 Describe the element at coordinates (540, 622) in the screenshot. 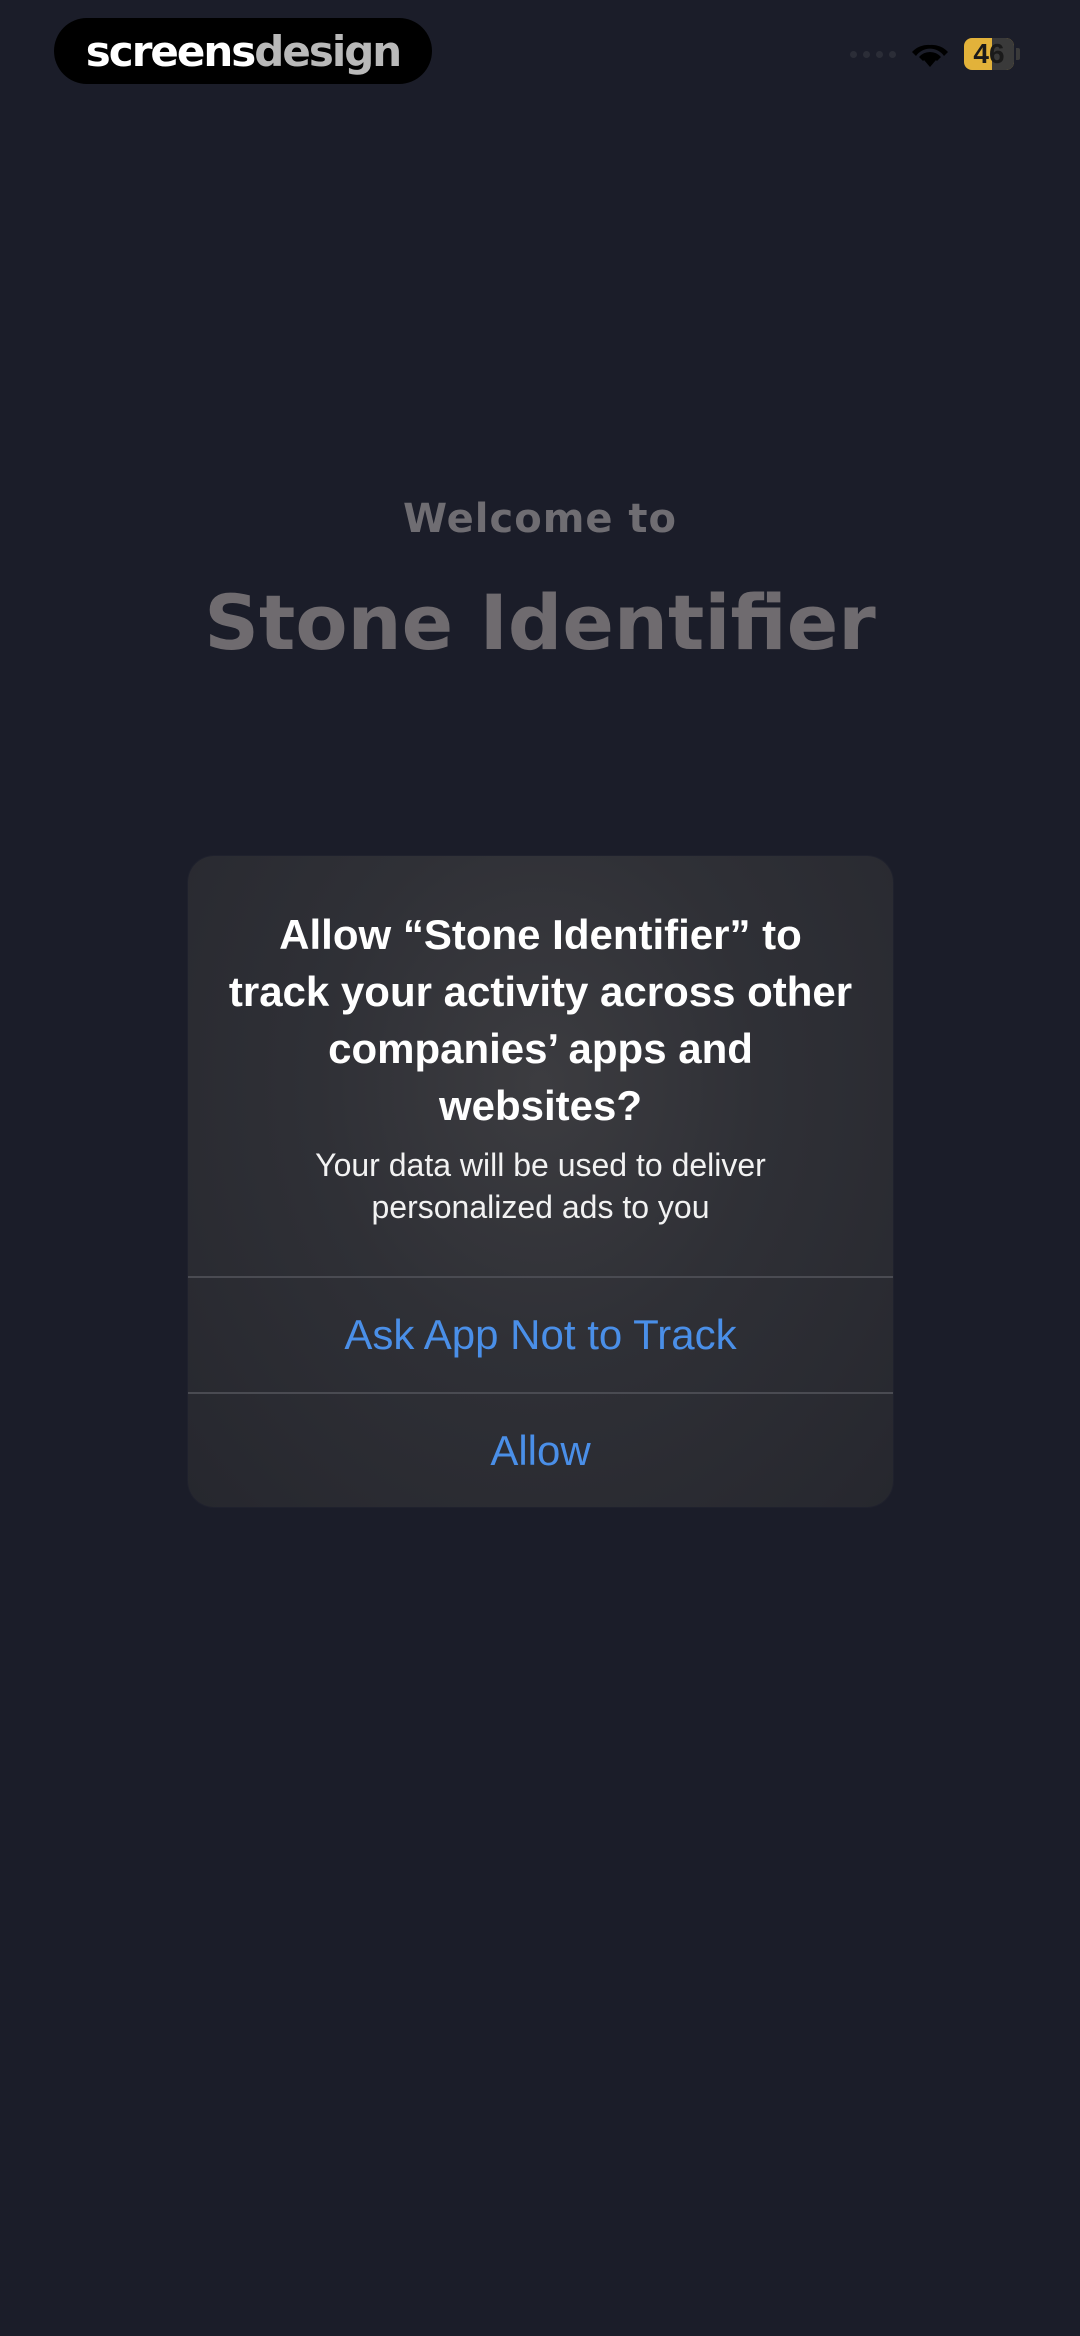

I see `app-title: Stone Identifier` at that location.